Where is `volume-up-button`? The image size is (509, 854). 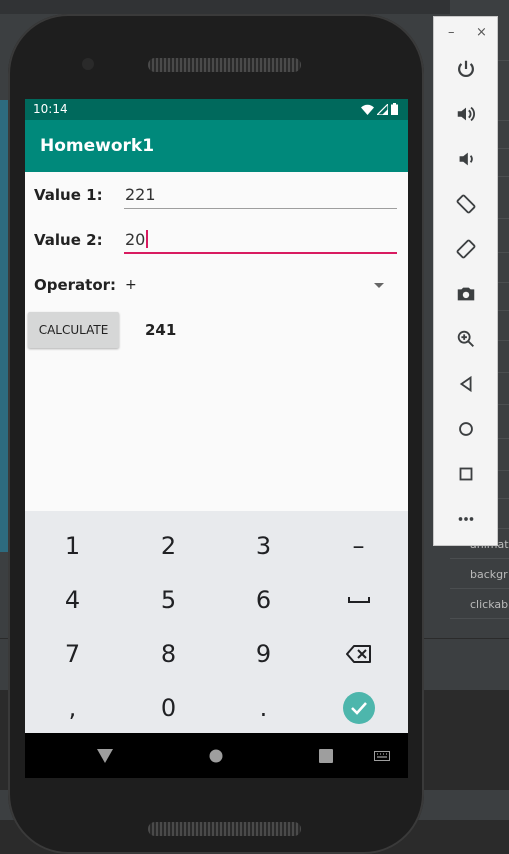
volume-up-button is located at coordinates (465, 114).